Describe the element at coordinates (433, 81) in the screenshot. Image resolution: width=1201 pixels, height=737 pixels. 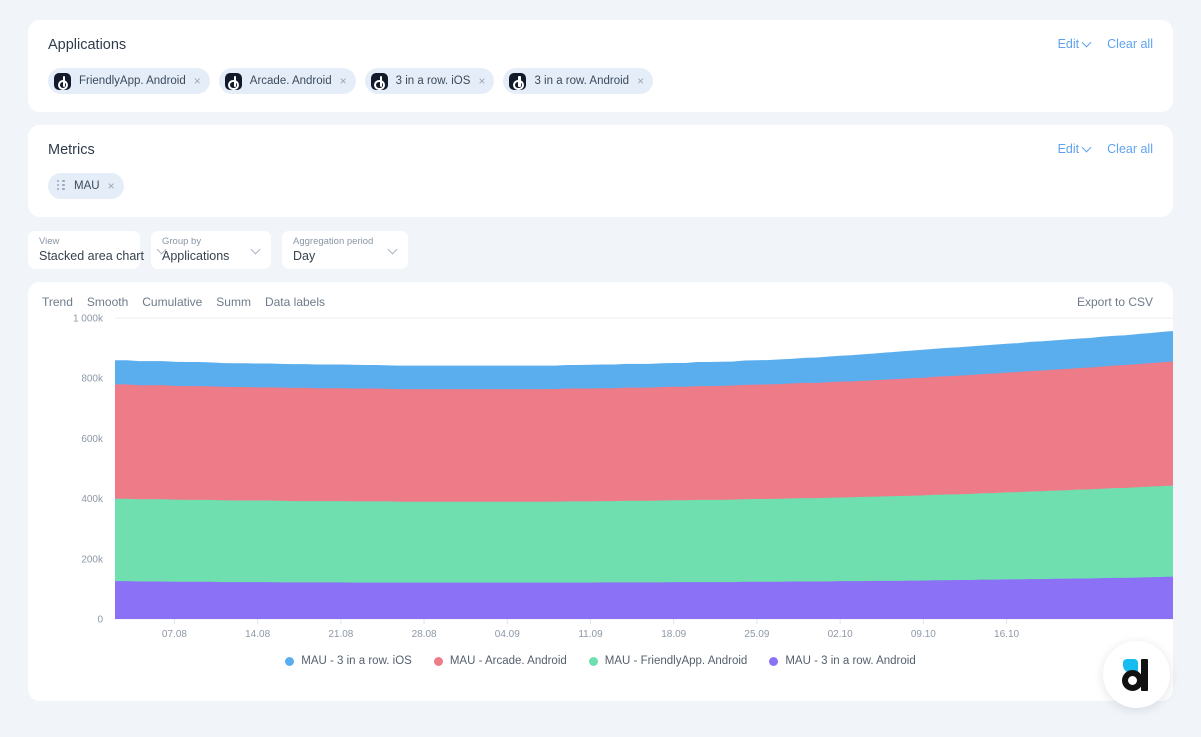
I see `chip-label: 3 in a row. iOS` at that location.